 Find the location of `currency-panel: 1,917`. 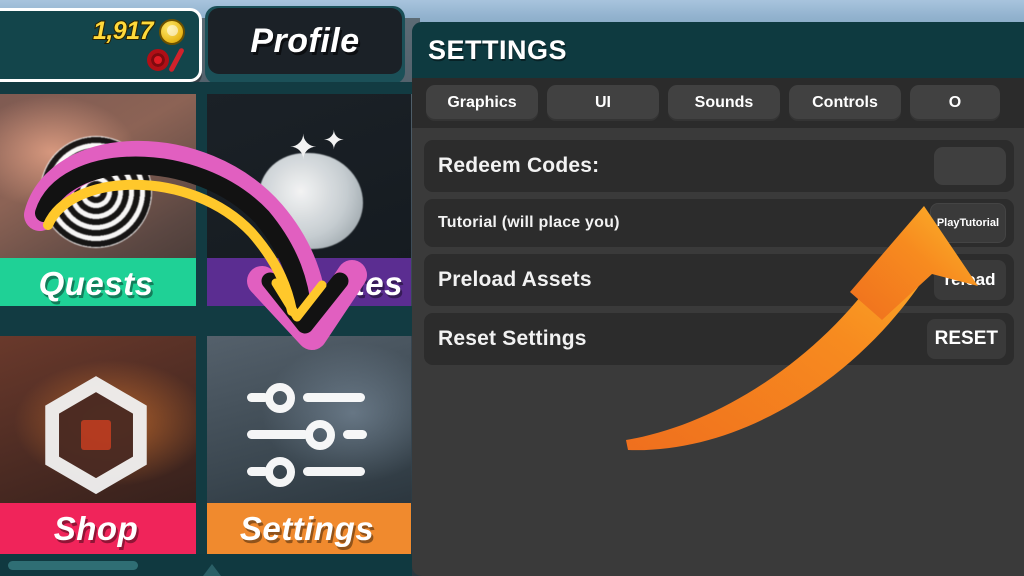

currency-panel: 1,917 is located at coordinates (101, 45).